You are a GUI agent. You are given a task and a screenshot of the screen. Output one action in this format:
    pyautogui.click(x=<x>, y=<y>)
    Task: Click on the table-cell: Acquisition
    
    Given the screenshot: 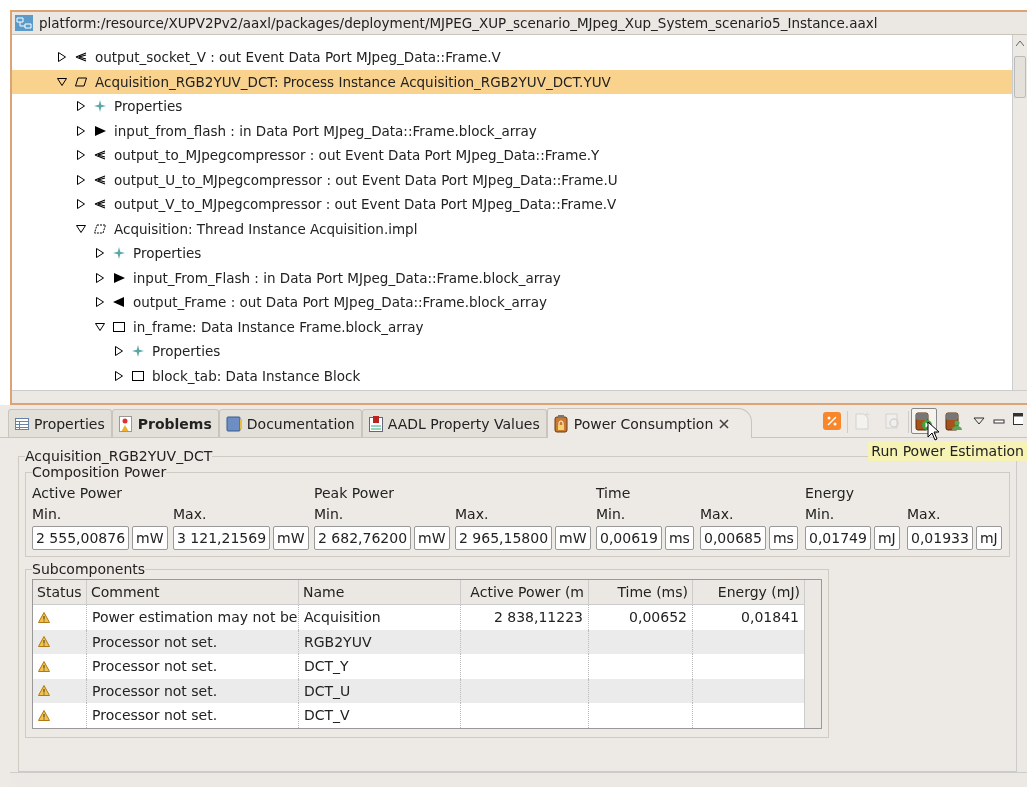 What is the action you would take?
    pyautogui.click(x=380, y=617)
    